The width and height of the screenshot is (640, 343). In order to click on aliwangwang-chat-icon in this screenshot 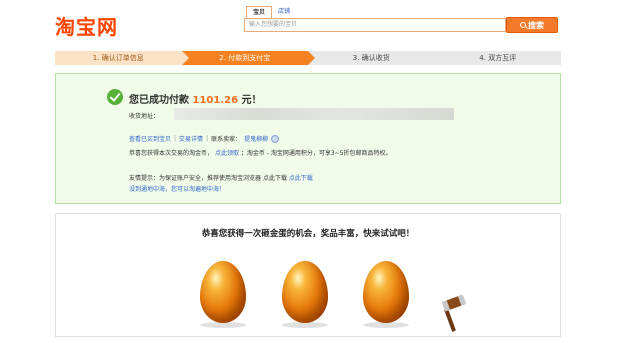, I will do `click(275, 138)`.